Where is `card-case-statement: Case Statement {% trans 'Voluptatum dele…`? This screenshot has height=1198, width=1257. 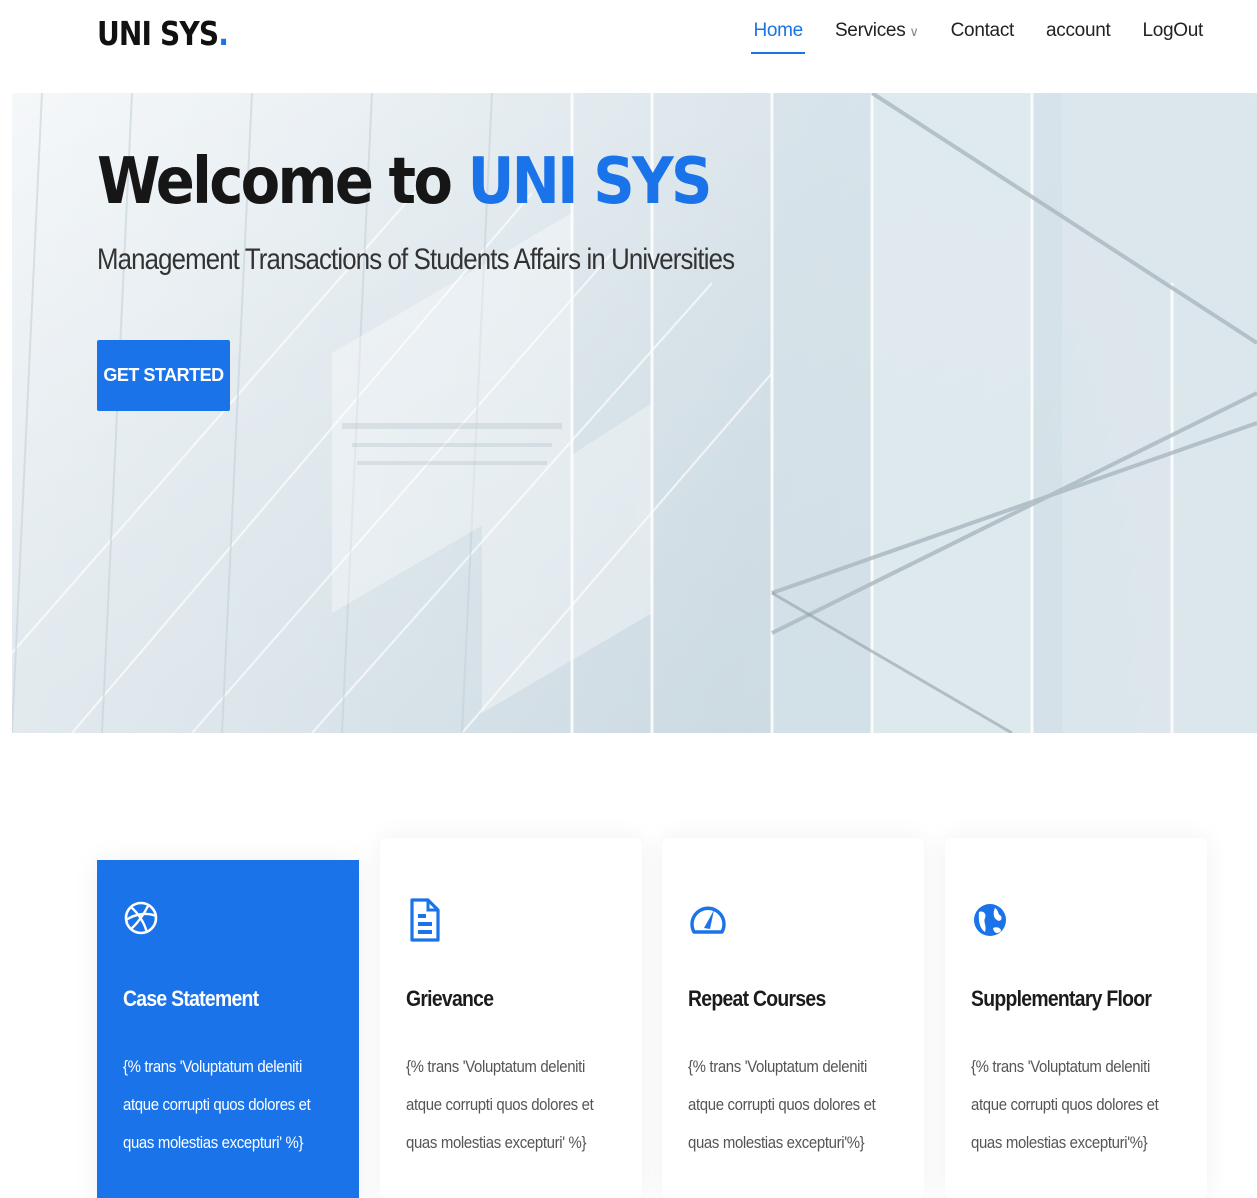 card-case-statement: Case Statement {% trans 'Voluptatum dele… is located at coordinates (228, 1029).